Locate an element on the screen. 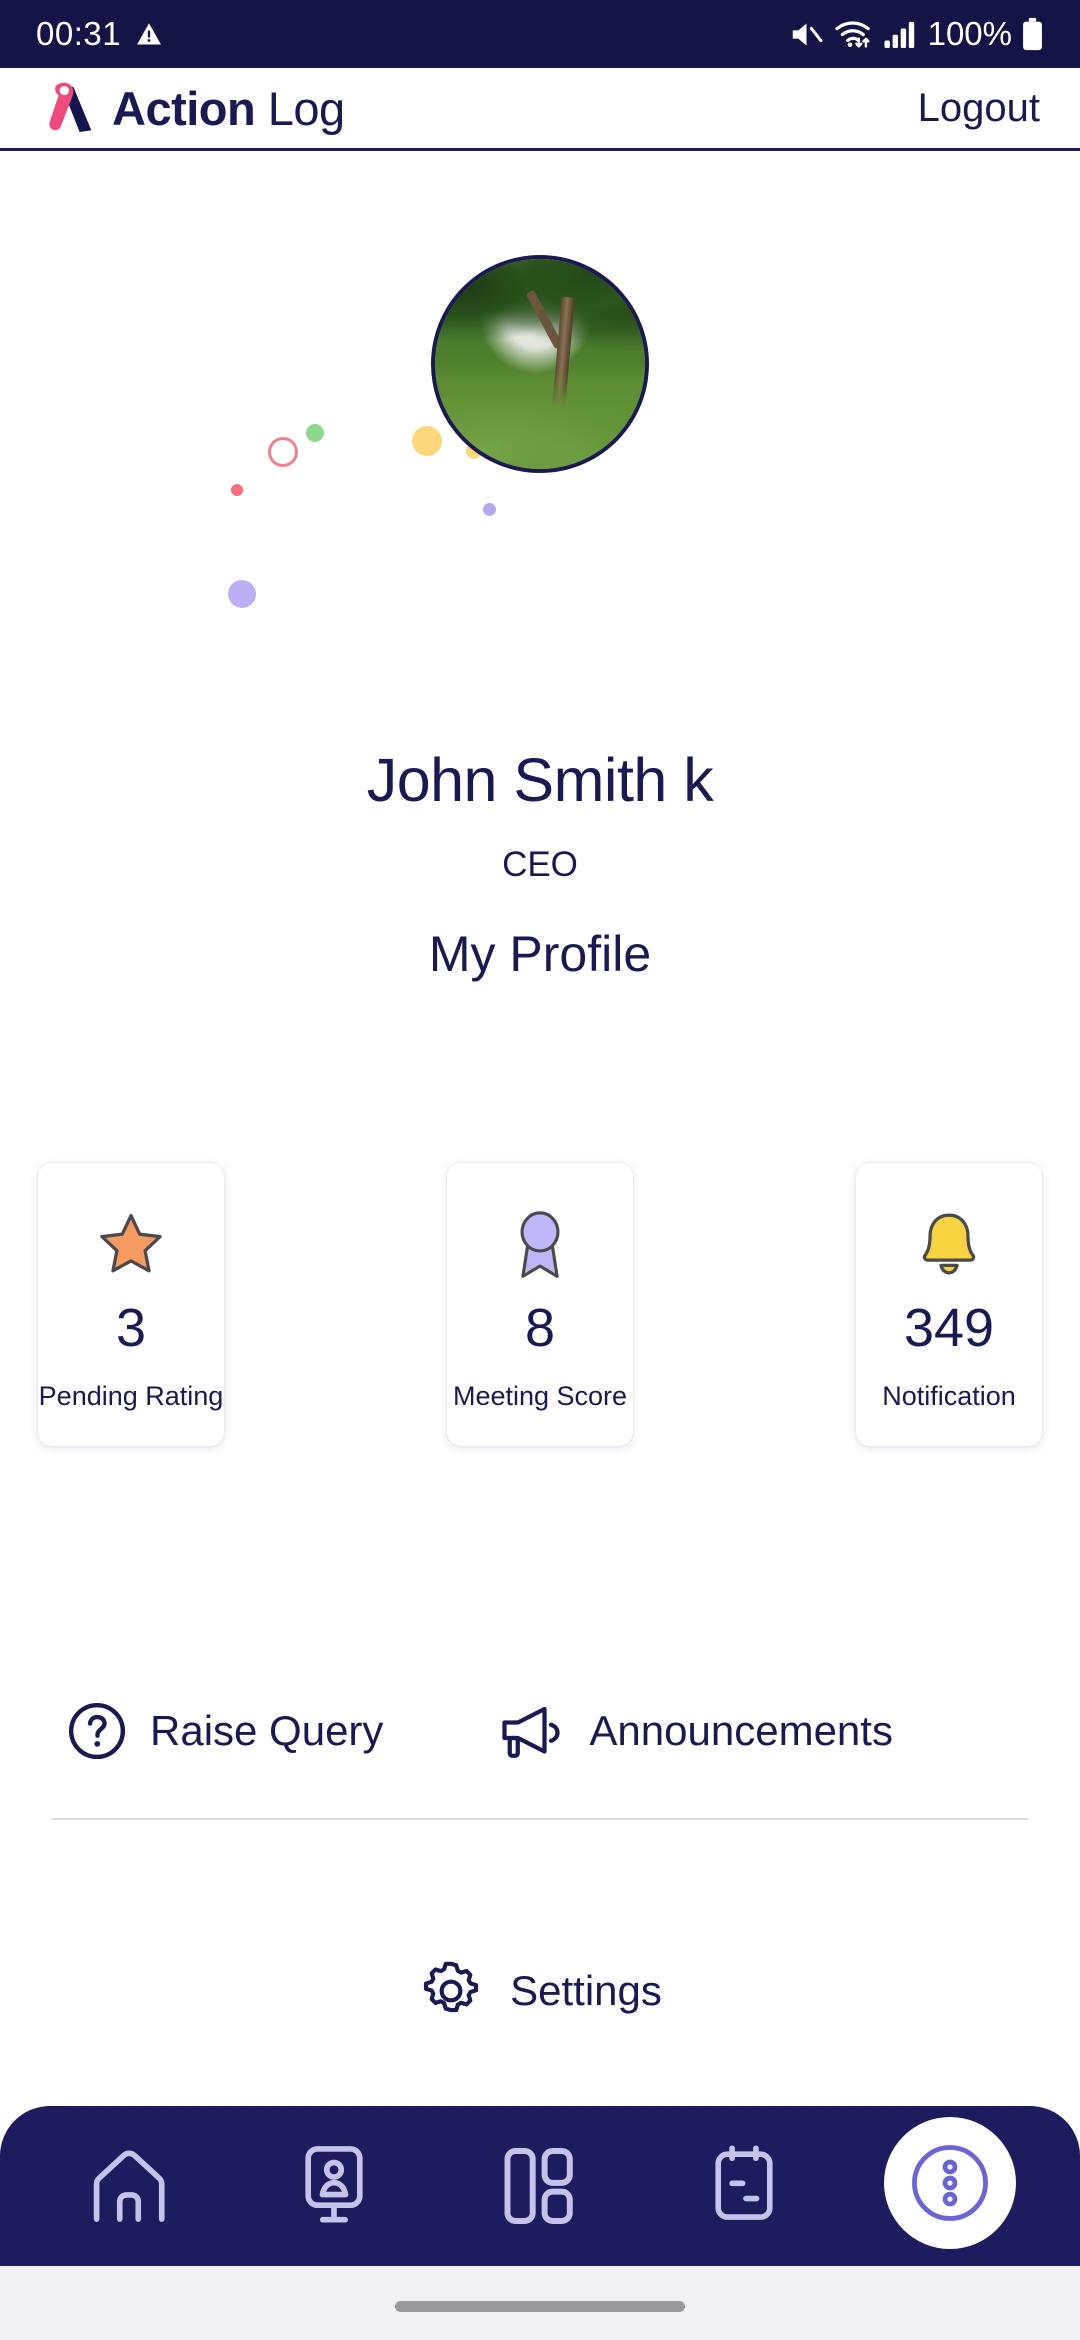 This screenshot has width=1080, height=2340. status-time: 00:31 is located at coordinates (79, 33).